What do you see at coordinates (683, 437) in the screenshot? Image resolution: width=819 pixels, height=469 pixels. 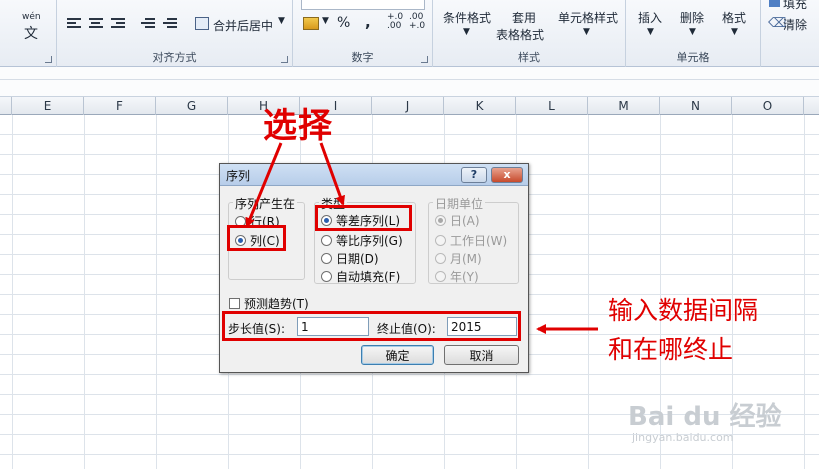 I see `watermark-url: jingyan.baidu.com` at bounding box center [683, 437].